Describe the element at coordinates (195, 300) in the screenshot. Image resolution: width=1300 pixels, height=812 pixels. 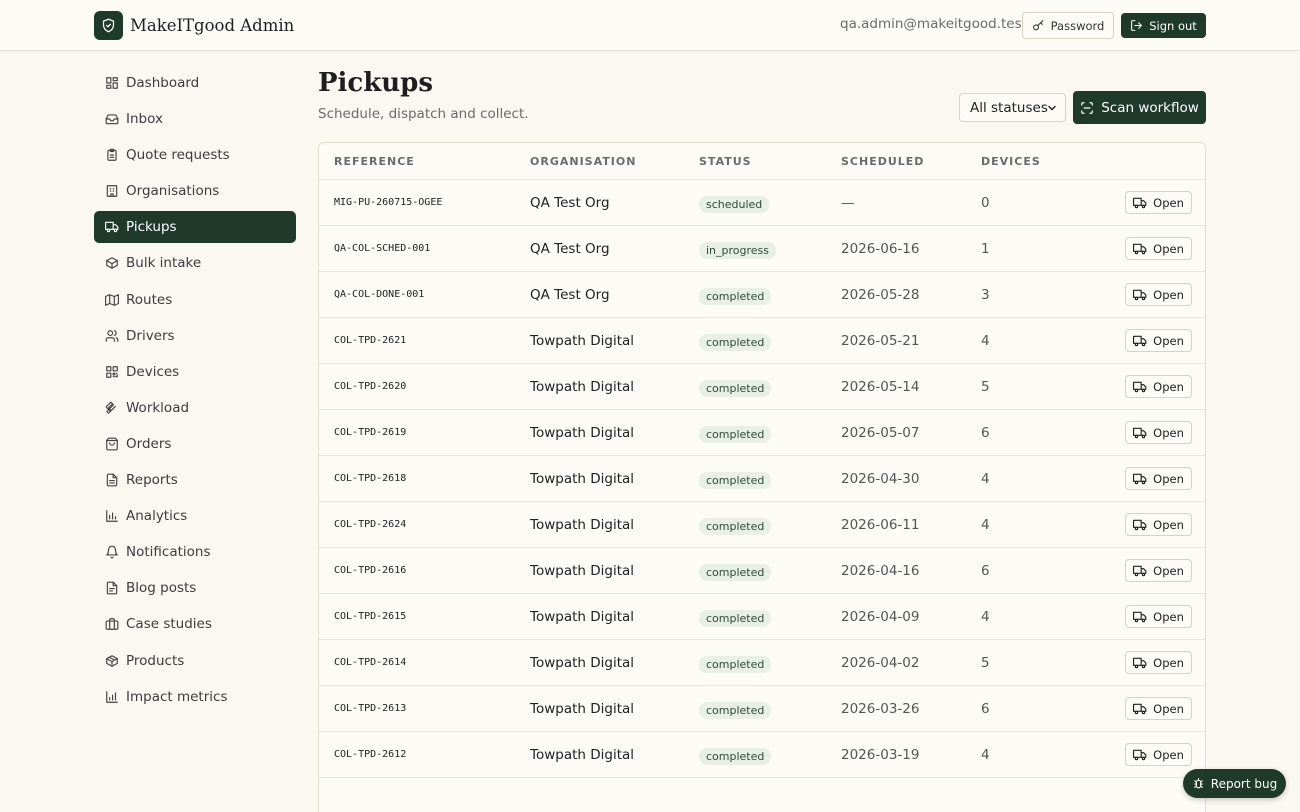
I see `sidebar-item-routes: Routes` at that location.